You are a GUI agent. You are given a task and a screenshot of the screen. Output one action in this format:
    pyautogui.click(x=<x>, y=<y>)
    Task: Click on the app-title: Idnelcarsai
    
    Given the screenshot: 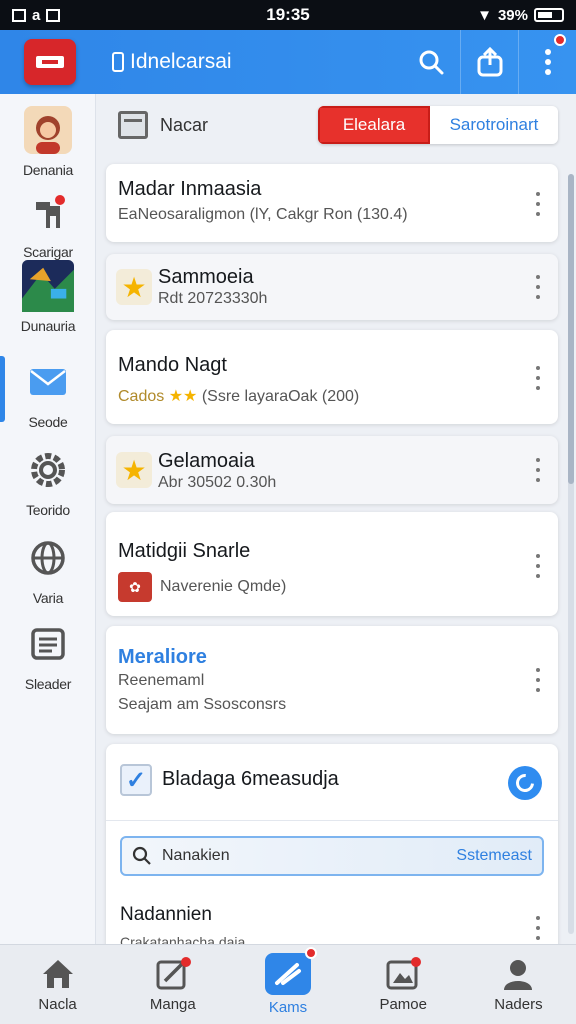 What is the action you would take?
    pyautogui.click(x=181, y=61)
    